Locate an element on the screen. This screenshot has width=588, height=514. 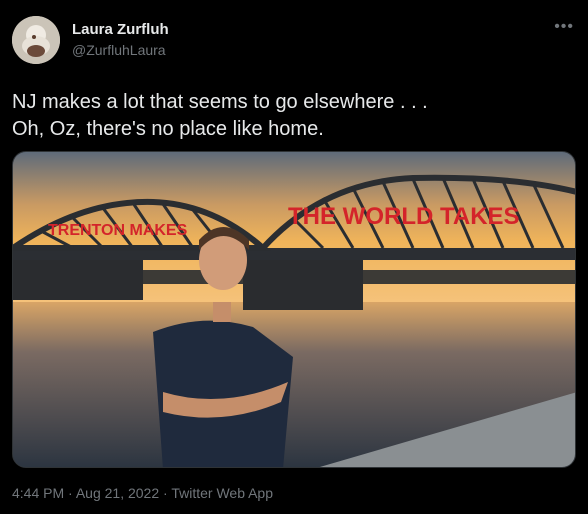
tweet-metadata: 4:44 PM · Aug 21, 2022 · Twitter Web App is located at coordinates (142, 493).